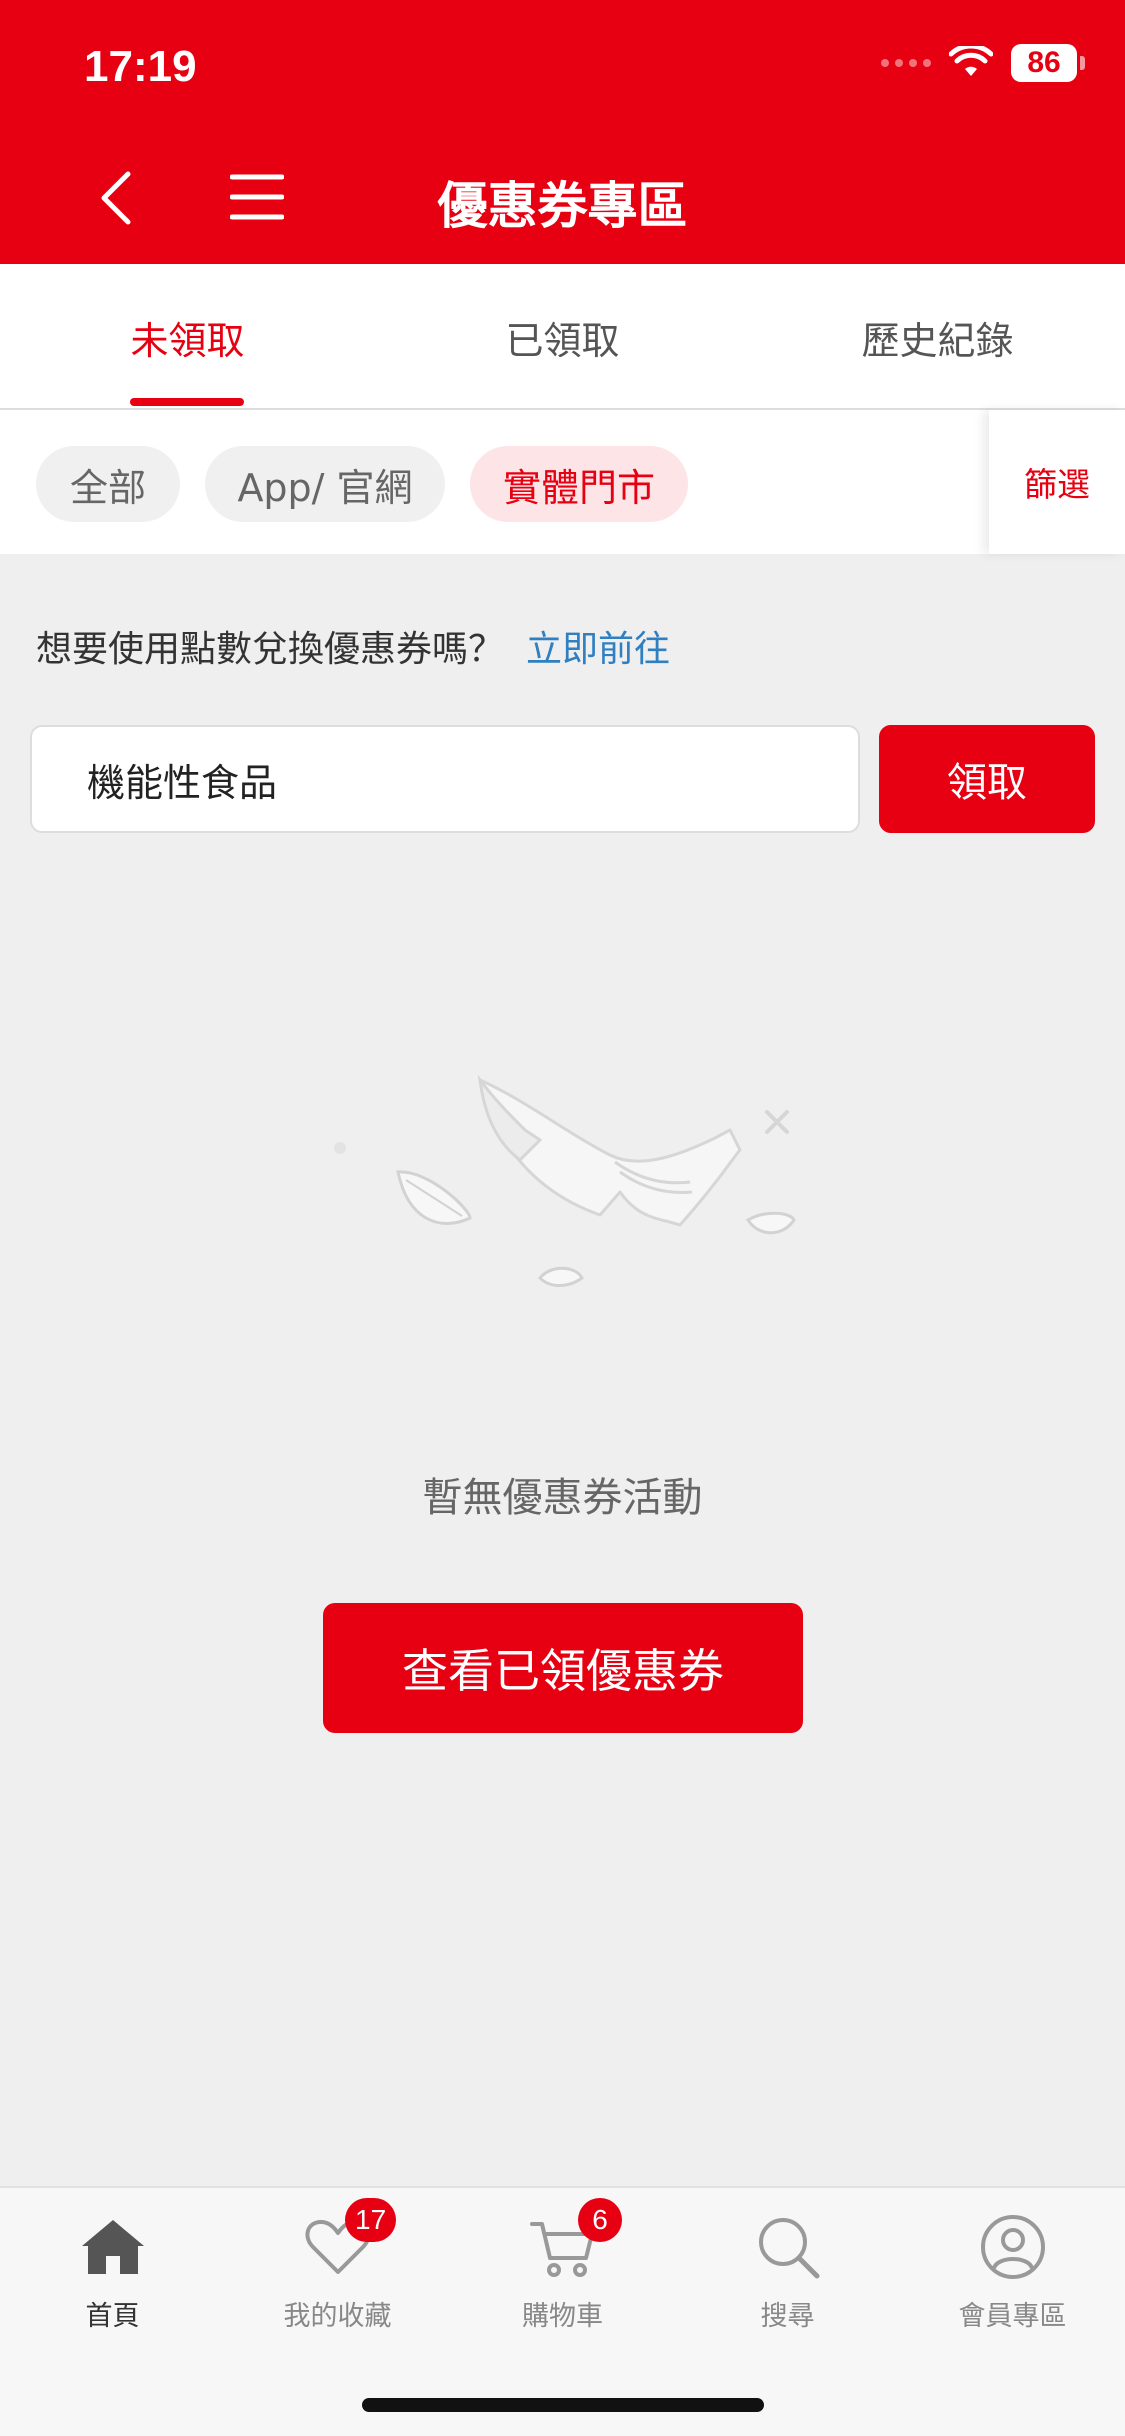  What do you see at coordinates (371, 2220) in the screenshot?
I see `favorites-badge: 17` at bounding box center [371, 2220].